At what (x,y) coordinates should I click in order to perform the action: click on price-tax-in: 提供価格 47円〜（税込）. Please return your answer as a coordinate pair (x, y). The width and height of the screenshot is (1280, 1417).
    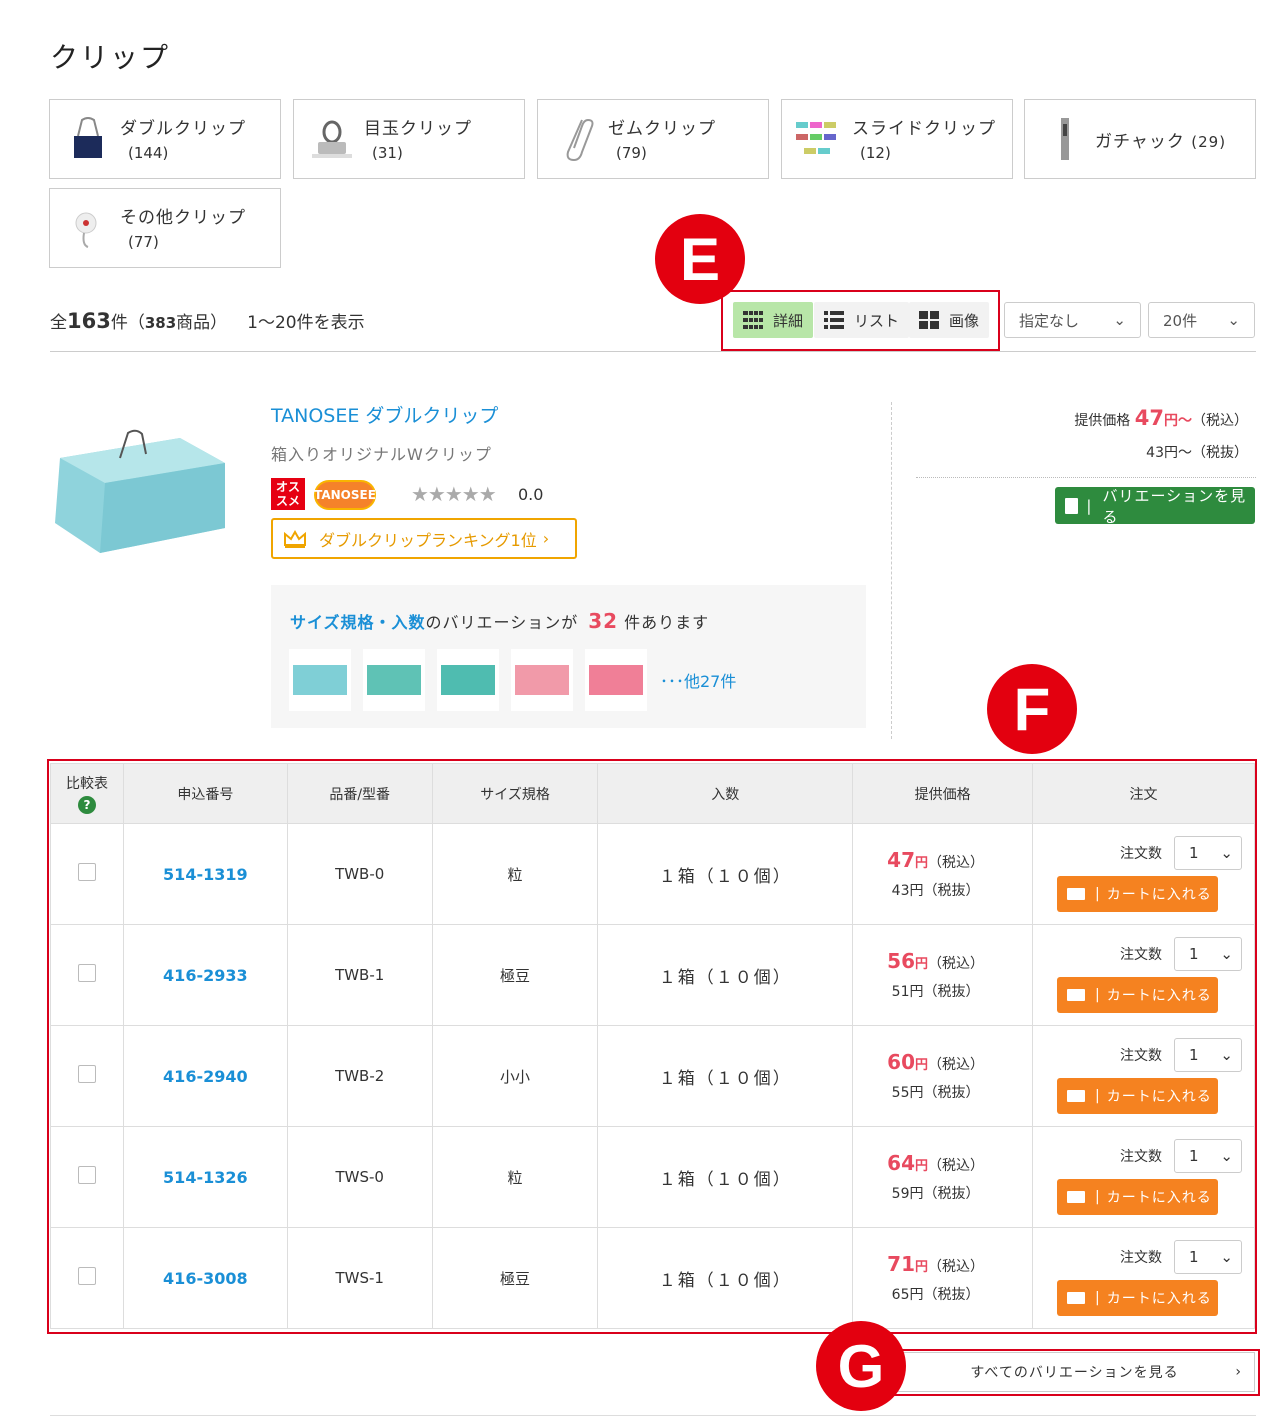
    Looking at the image, I should click on (1161, 418).